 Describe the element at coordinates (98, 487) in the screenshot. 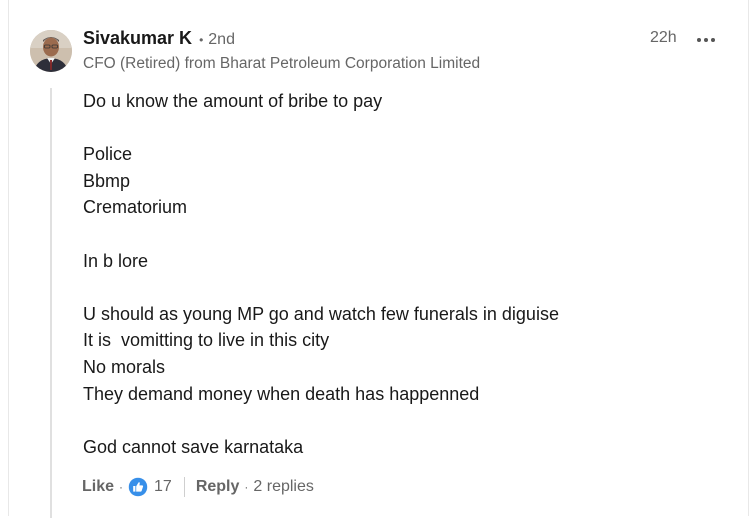

I see `like-button: Like` at that location.